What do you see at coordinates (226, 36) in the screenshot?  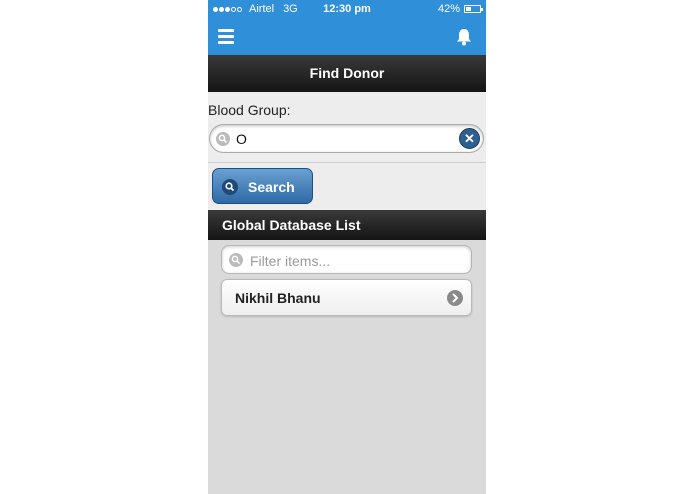 I see `hamburger-menu-icon` at bounding box center [226, 36].